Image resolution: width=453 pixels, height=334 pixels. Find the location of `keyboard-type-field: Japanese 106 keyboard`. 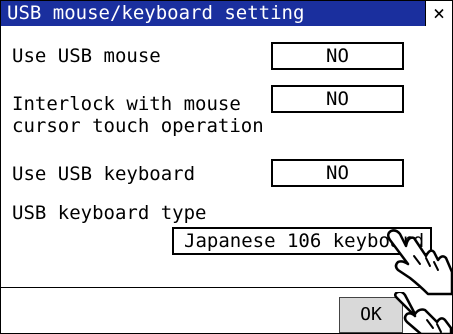

keyboard-type-field: Japanese 106 keyboard is located at coordinates (302, 241).